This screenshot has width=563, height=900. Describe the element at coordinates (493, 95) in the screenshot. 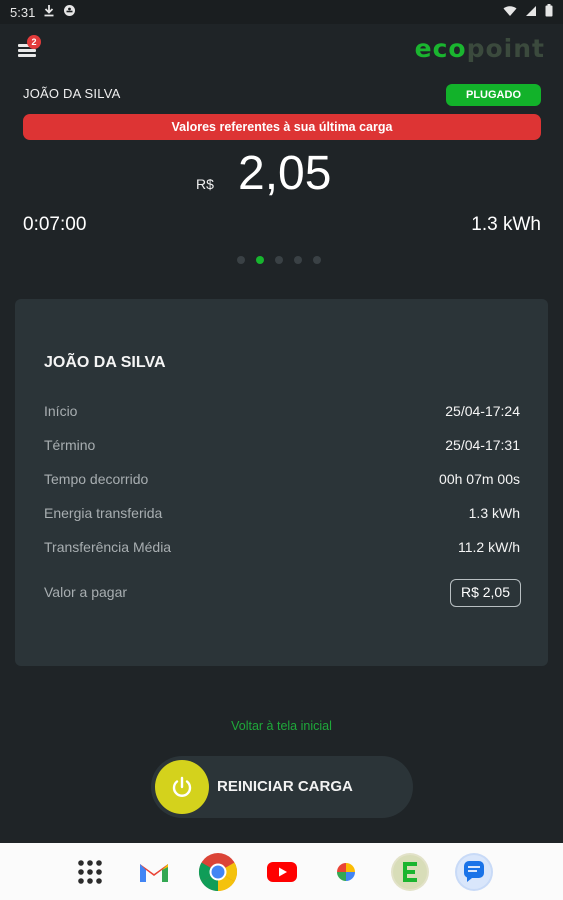

I see `status-badge: PLUGADO` at that location.